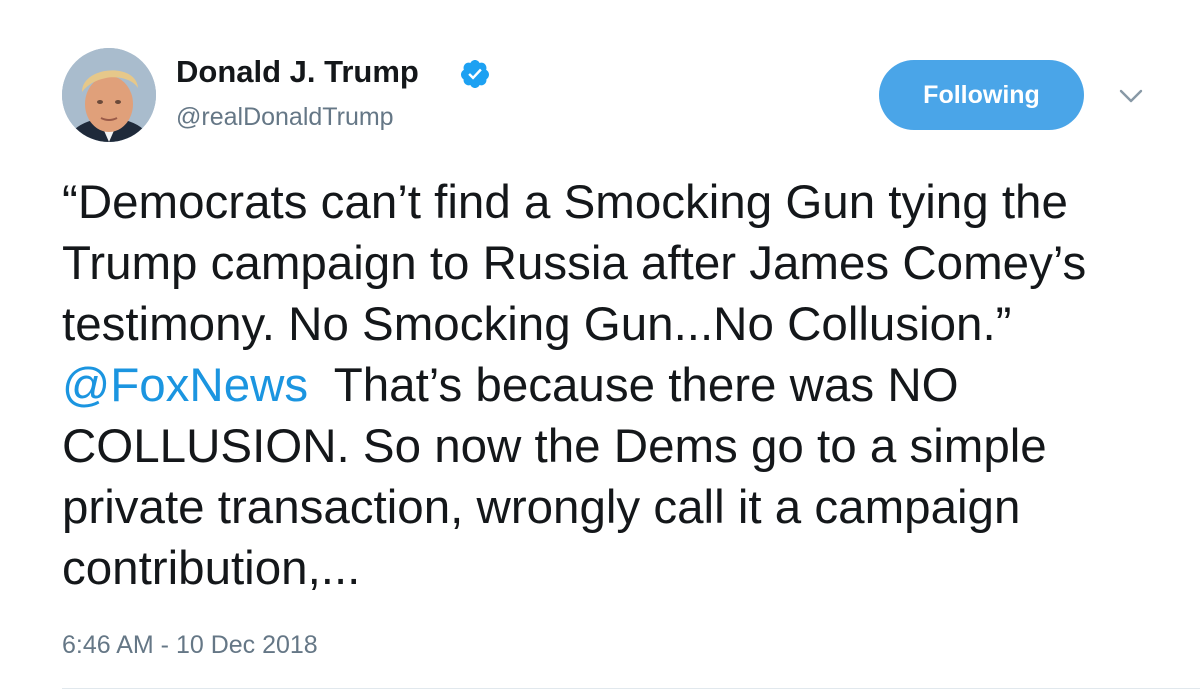 This screenshot has height=691, width=1200. What do you see at coordinates (981, 95) in the screenshot?
I see `following-button: Following` at bounding box center [981, 95].